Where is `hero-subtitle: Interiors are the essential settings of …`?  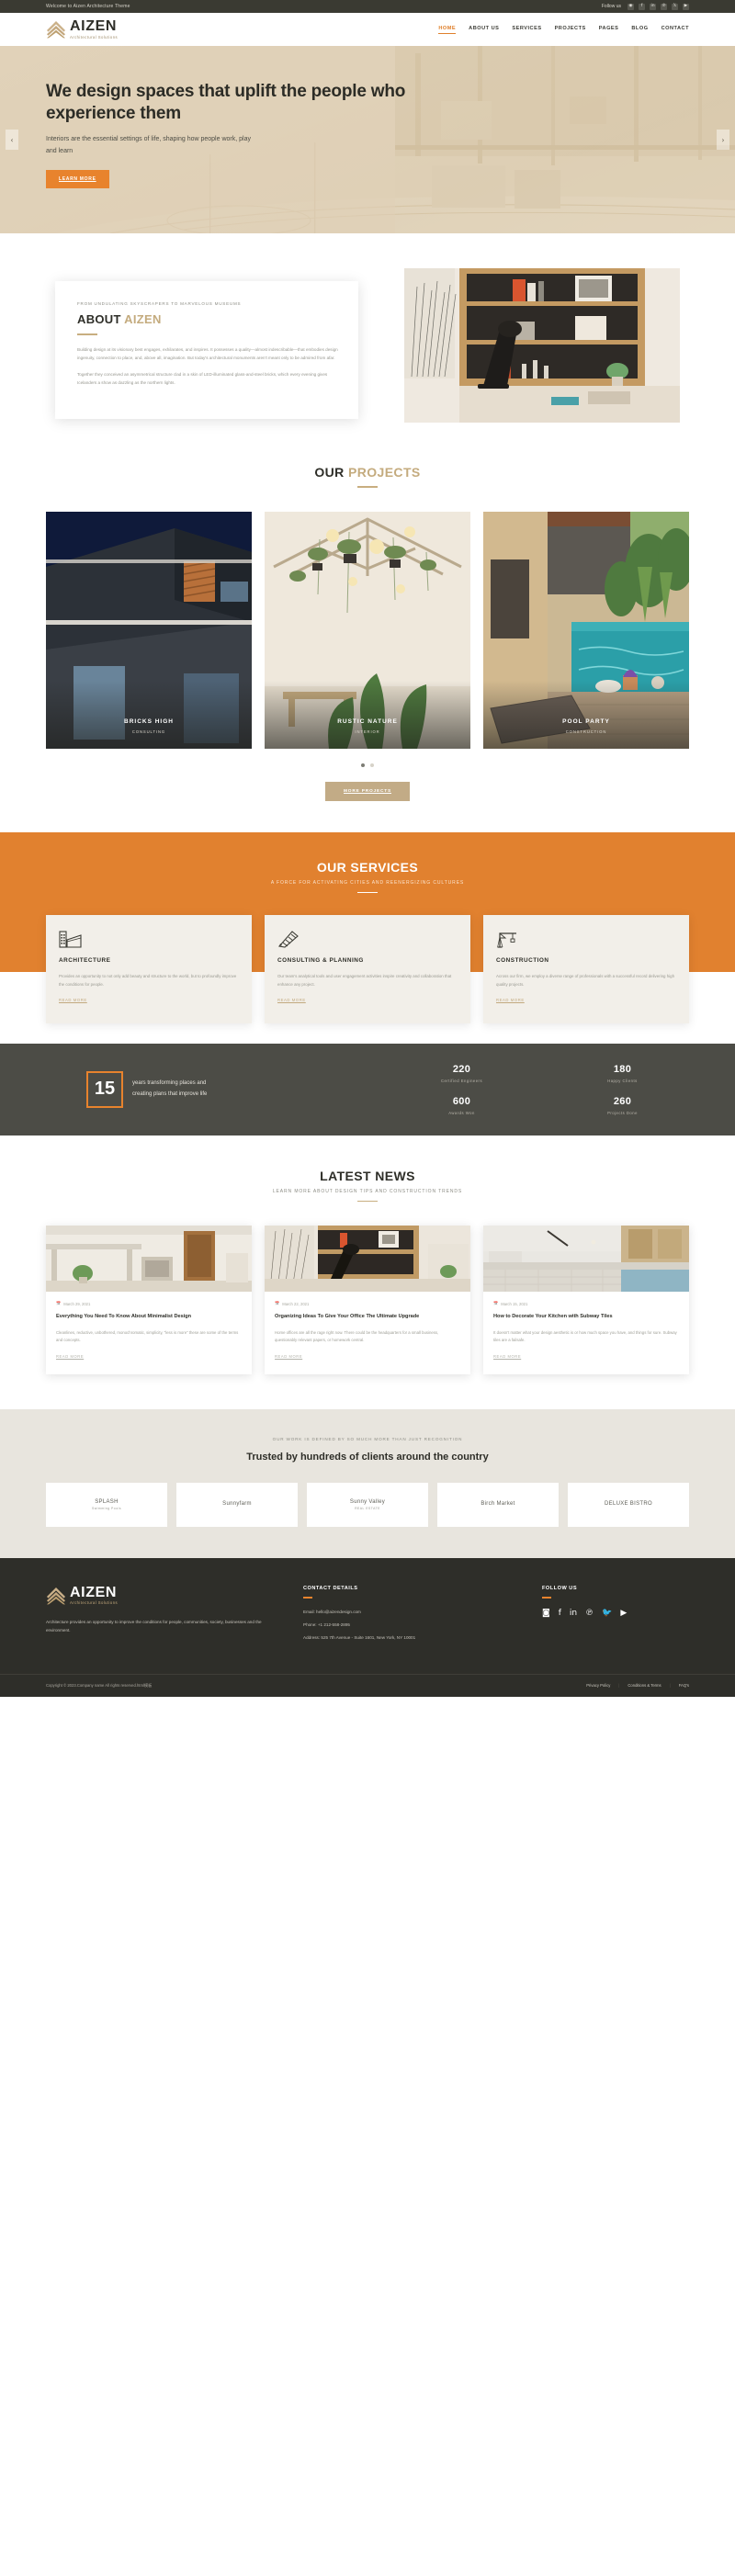 hero-subtitle: Interiors are the essential settings of … is located at coordinates (149, 144).